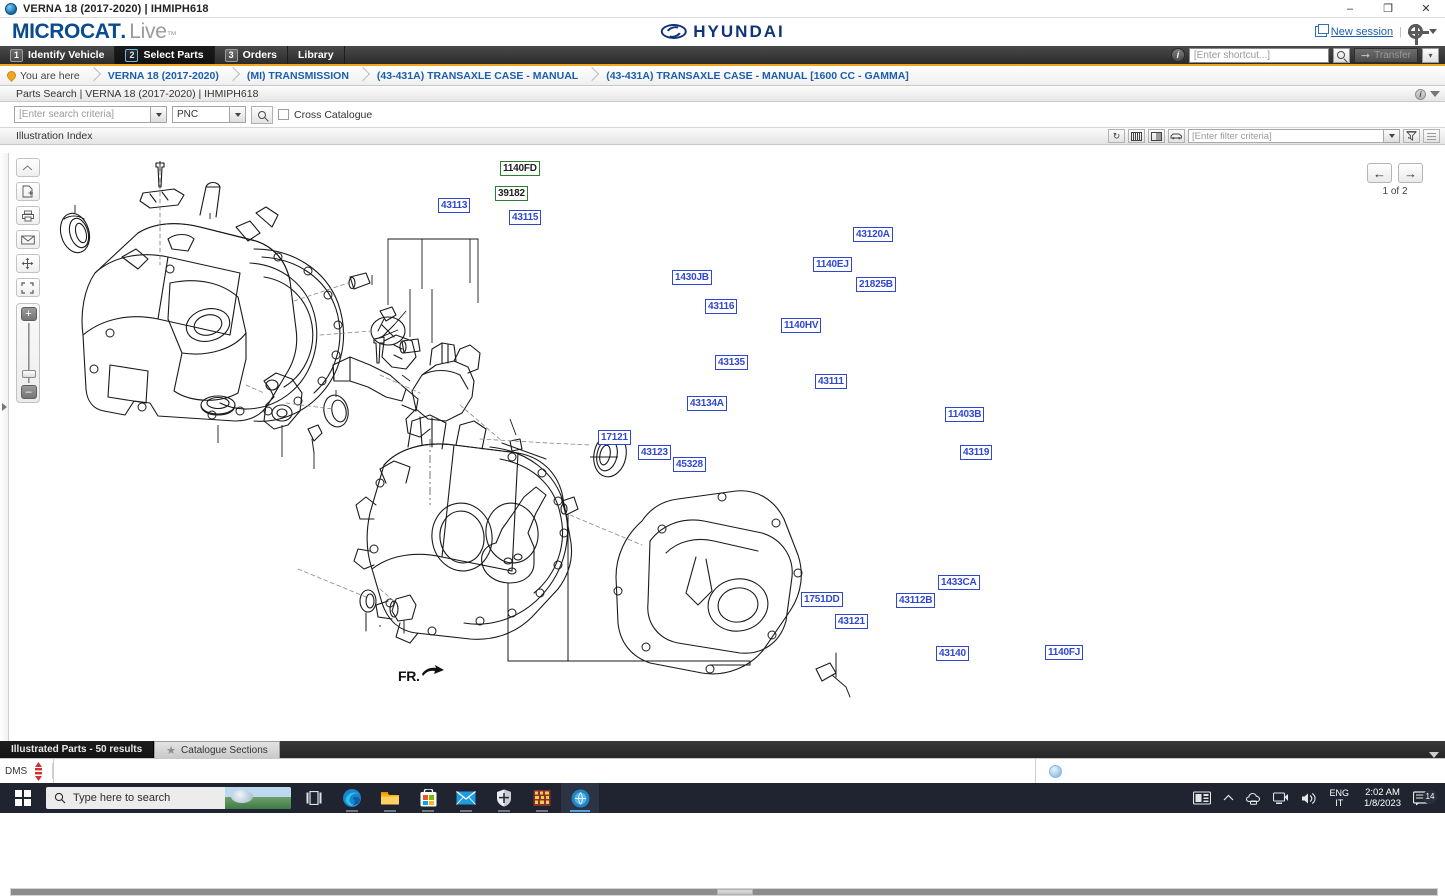  Describe the element at coordinates (28, 263) in the screenshot. I see `pan-icon` at that location.